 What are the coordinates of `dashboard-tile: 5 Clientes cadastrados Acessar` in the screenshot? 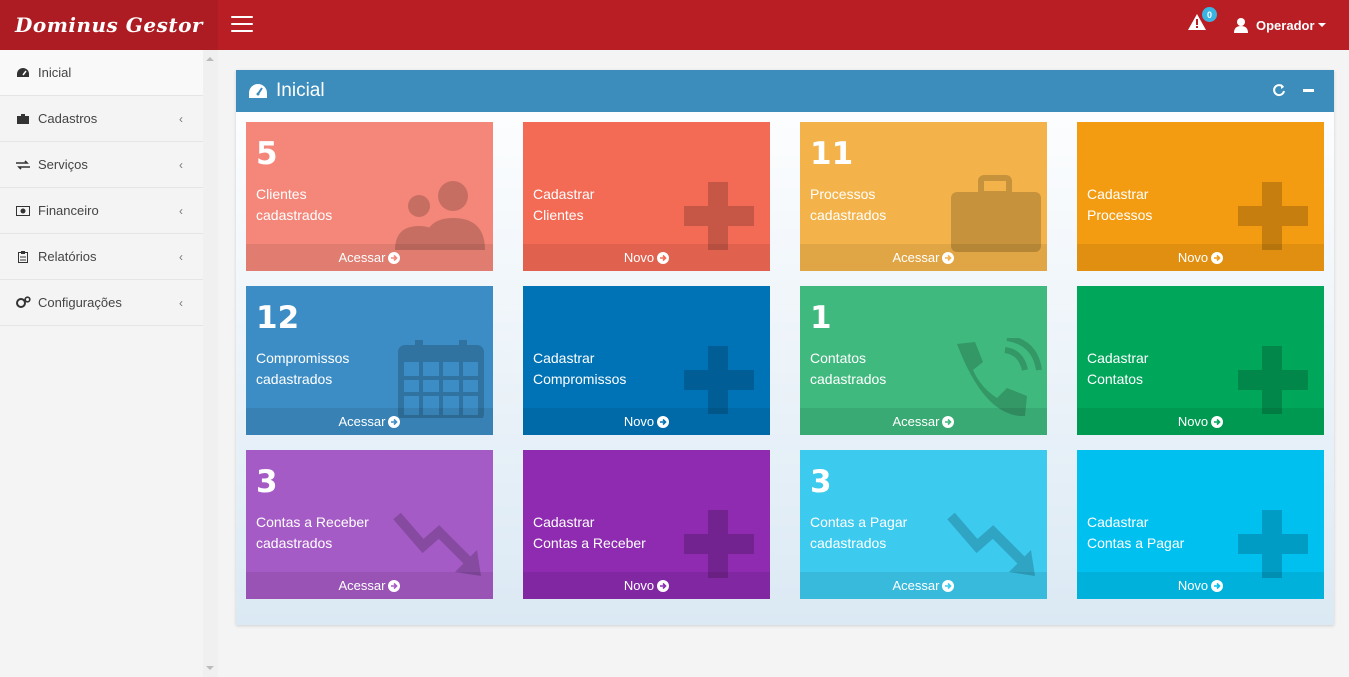 It's located at (369, 196).